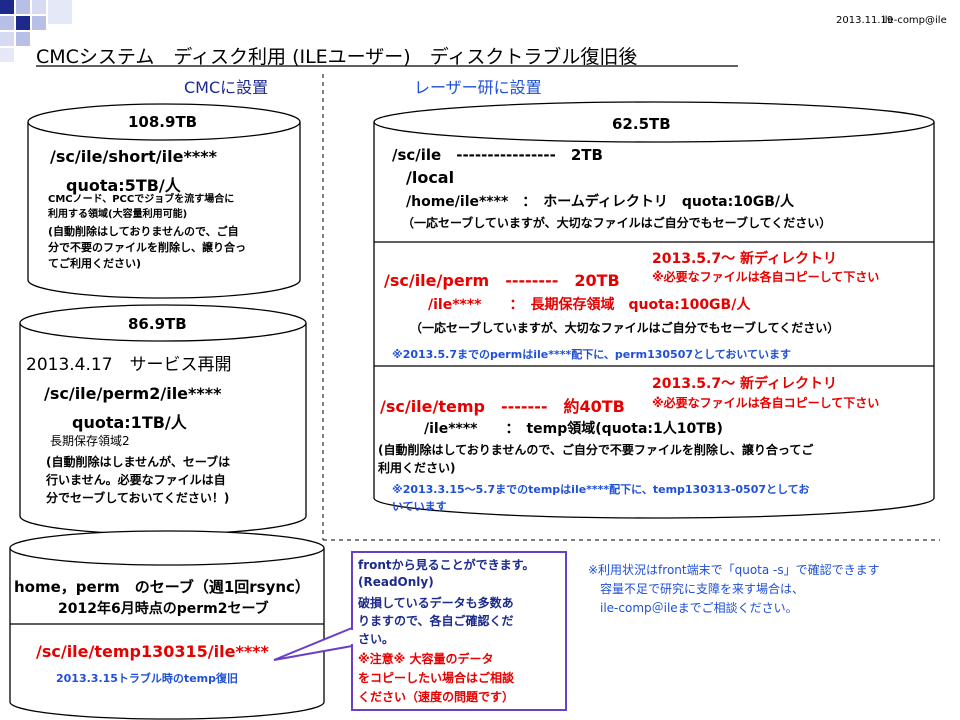  What do you see at coordinates (446, 565) in the screenshot?
I see `callout-line-1: frontから見ることができます。` at bounding box center [446, 565].